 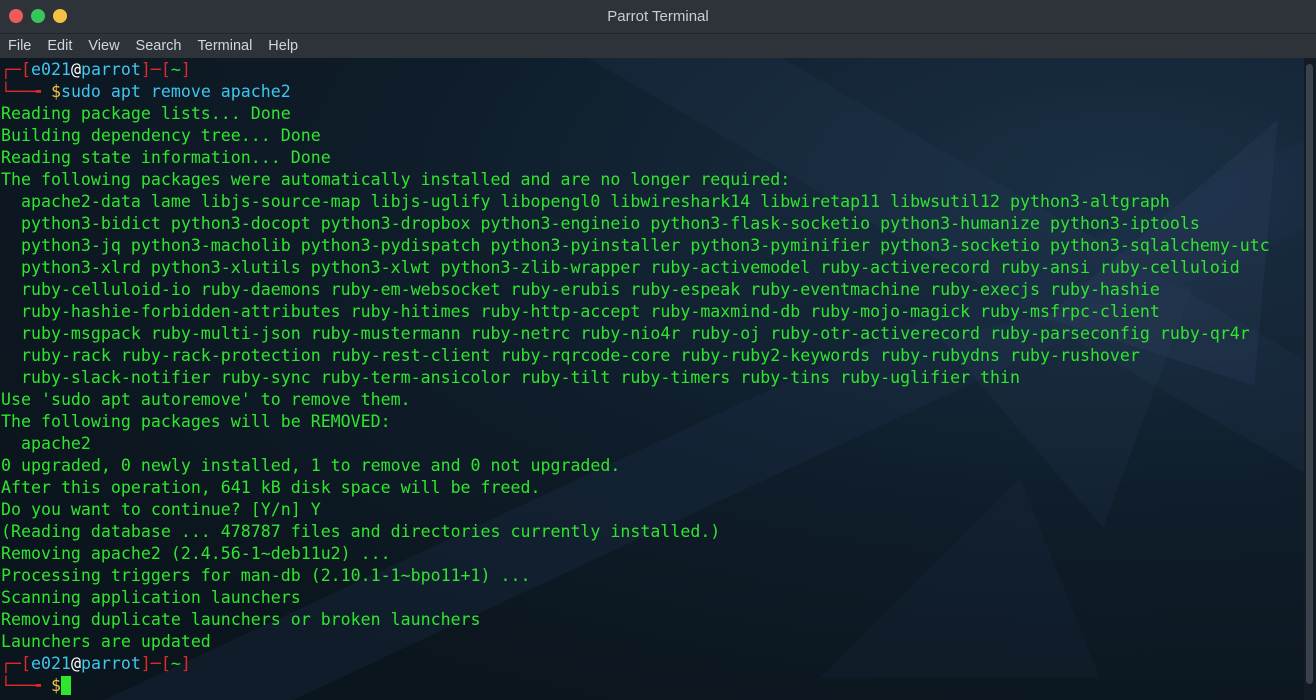 I want to click on window-title: Parrot Terminal, so click(x=658, y=16).